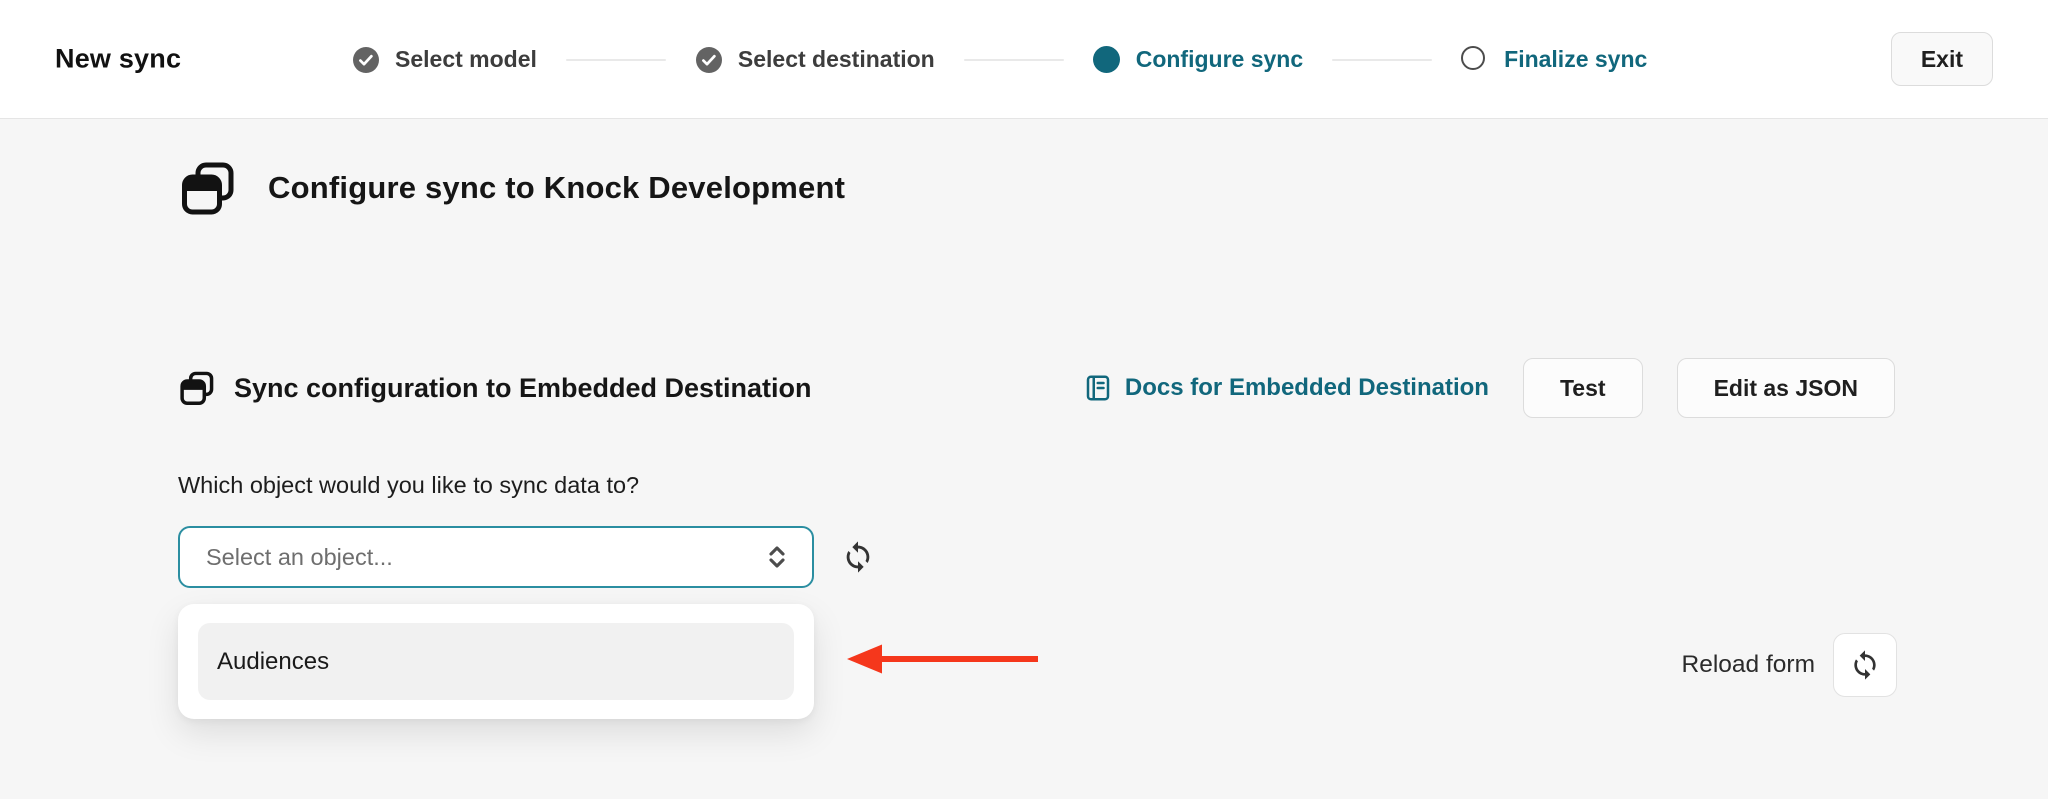 This screenshot has height=799, width=2048. What do you see at coordinates (942, 659) in the screenshot?
I see `red-arrow-left-icon` at bounding box center [942, 659].